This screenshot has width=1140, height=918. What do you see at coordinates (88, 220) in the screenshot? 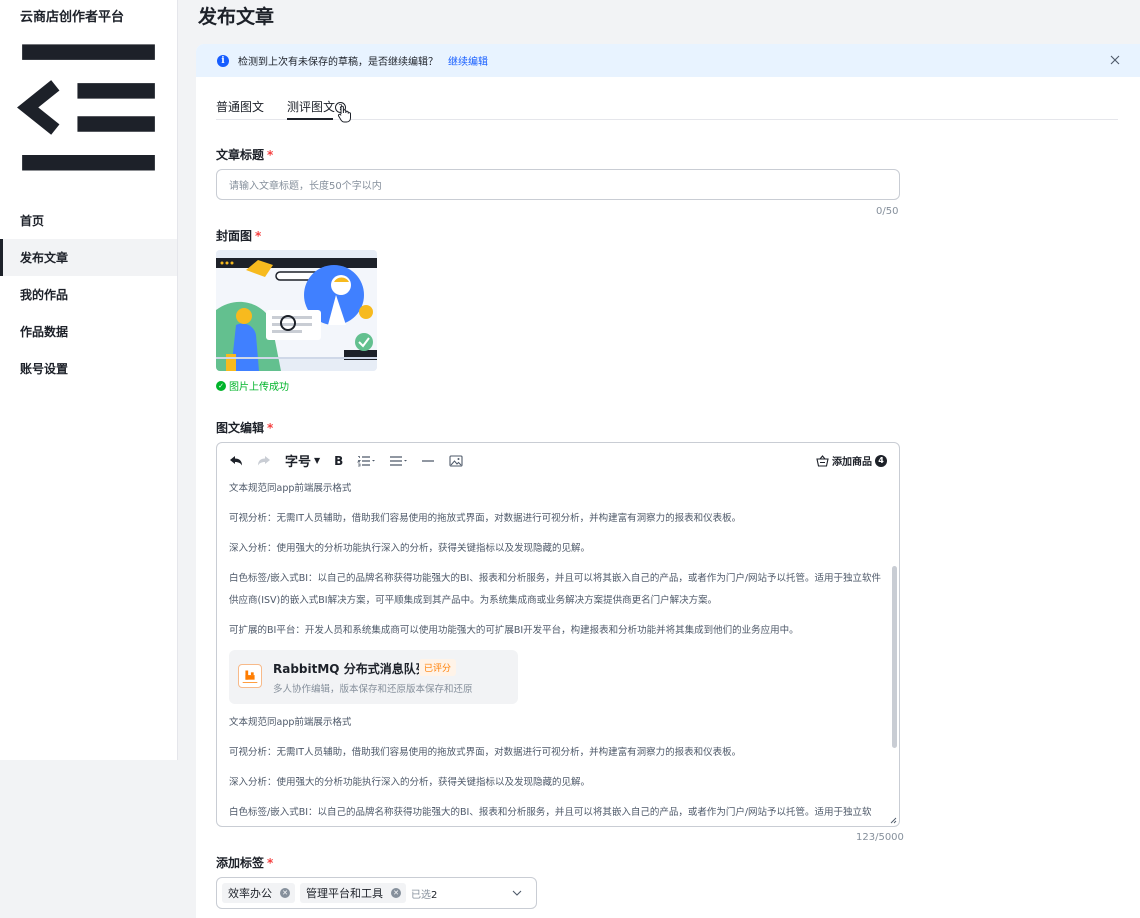
I see `sidebar-item-home: 首页` at bounding box center [88, 220].